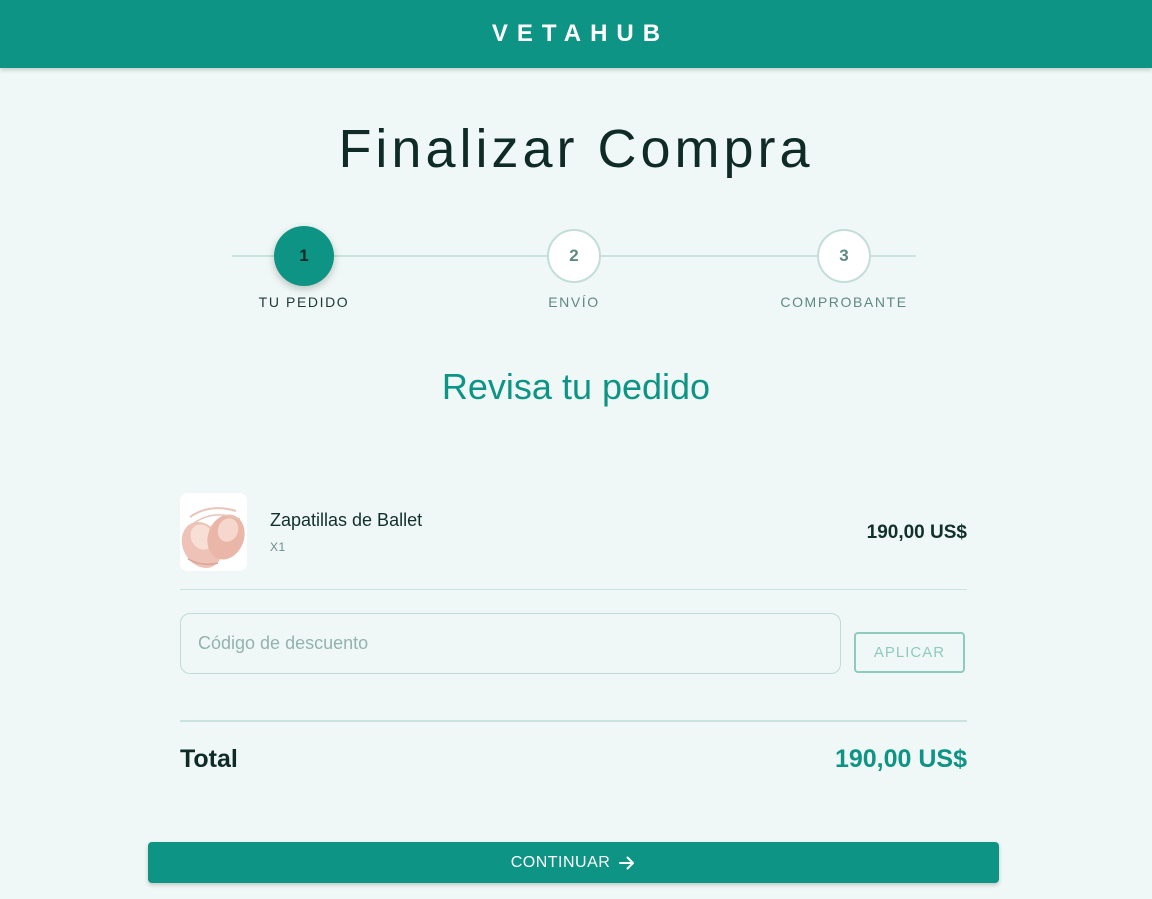  I want to click on step-number: 2, so click(574, 256).